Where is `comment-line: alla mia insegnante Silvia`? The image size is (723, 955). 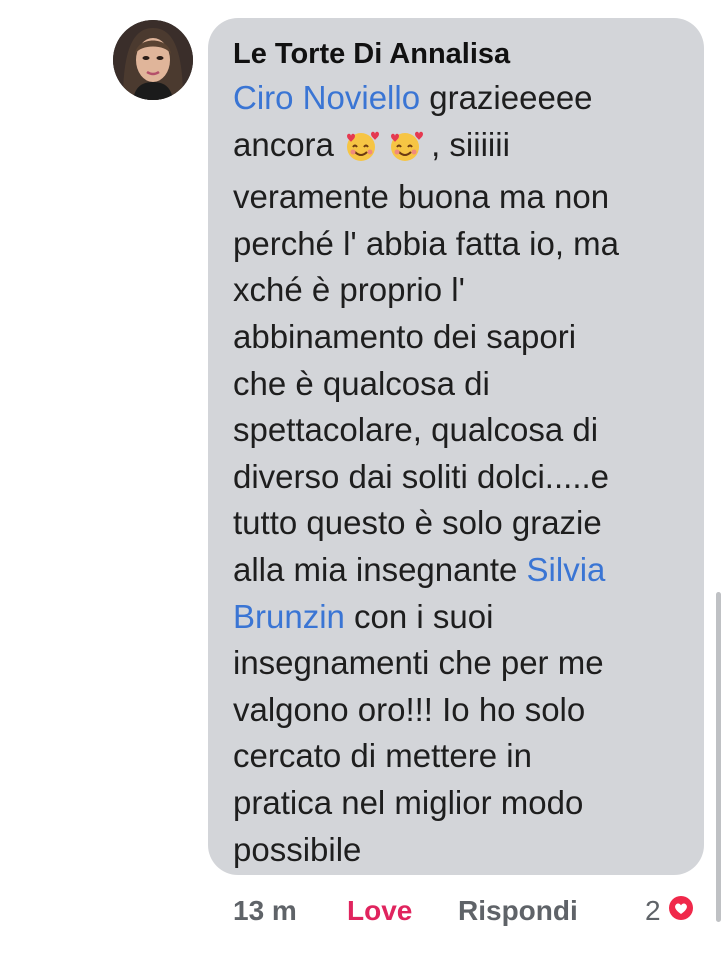 comment-line: alla mia insegnante Silvia is located at coordinates (460, 570).